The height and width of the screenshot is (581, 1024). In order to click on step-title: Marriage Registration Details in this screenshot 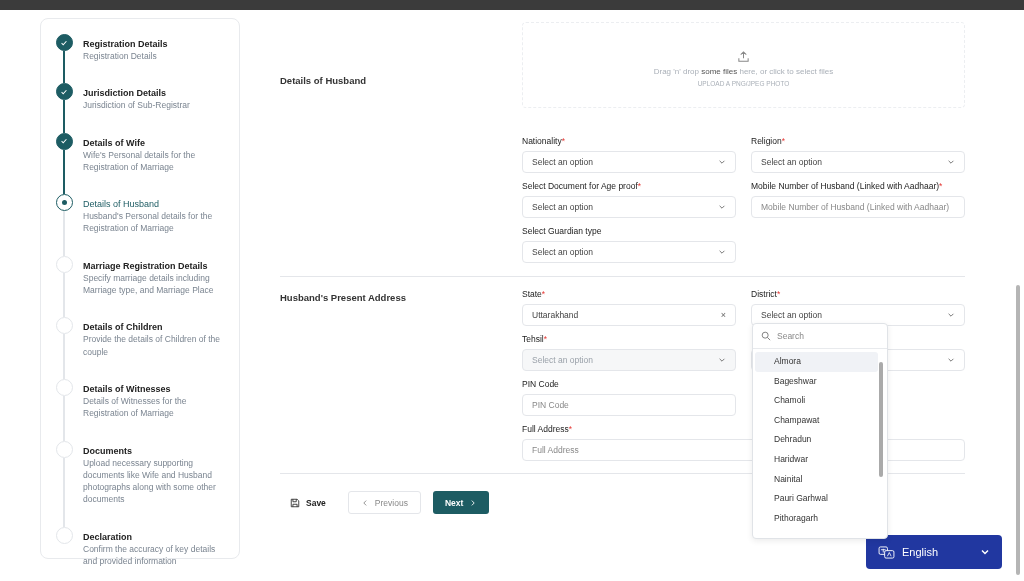, I will do `click(156, 265)`.